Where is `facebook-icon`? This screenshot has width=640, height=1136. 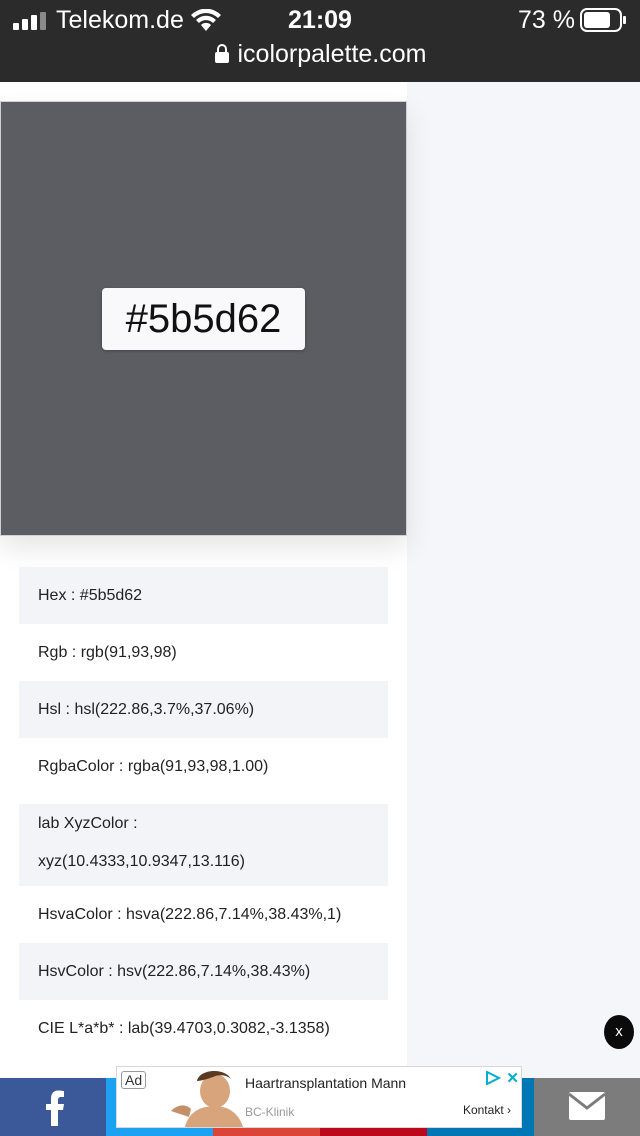 facebook-icon is located at coordinates (55, 1108).